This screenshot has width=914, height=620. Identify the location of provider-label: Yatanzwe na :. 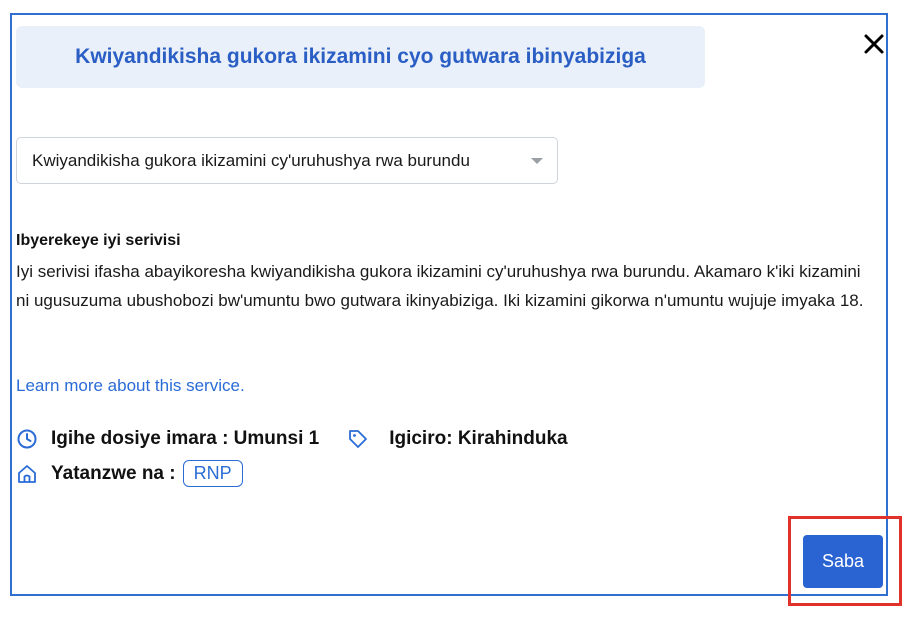
(113, 473).